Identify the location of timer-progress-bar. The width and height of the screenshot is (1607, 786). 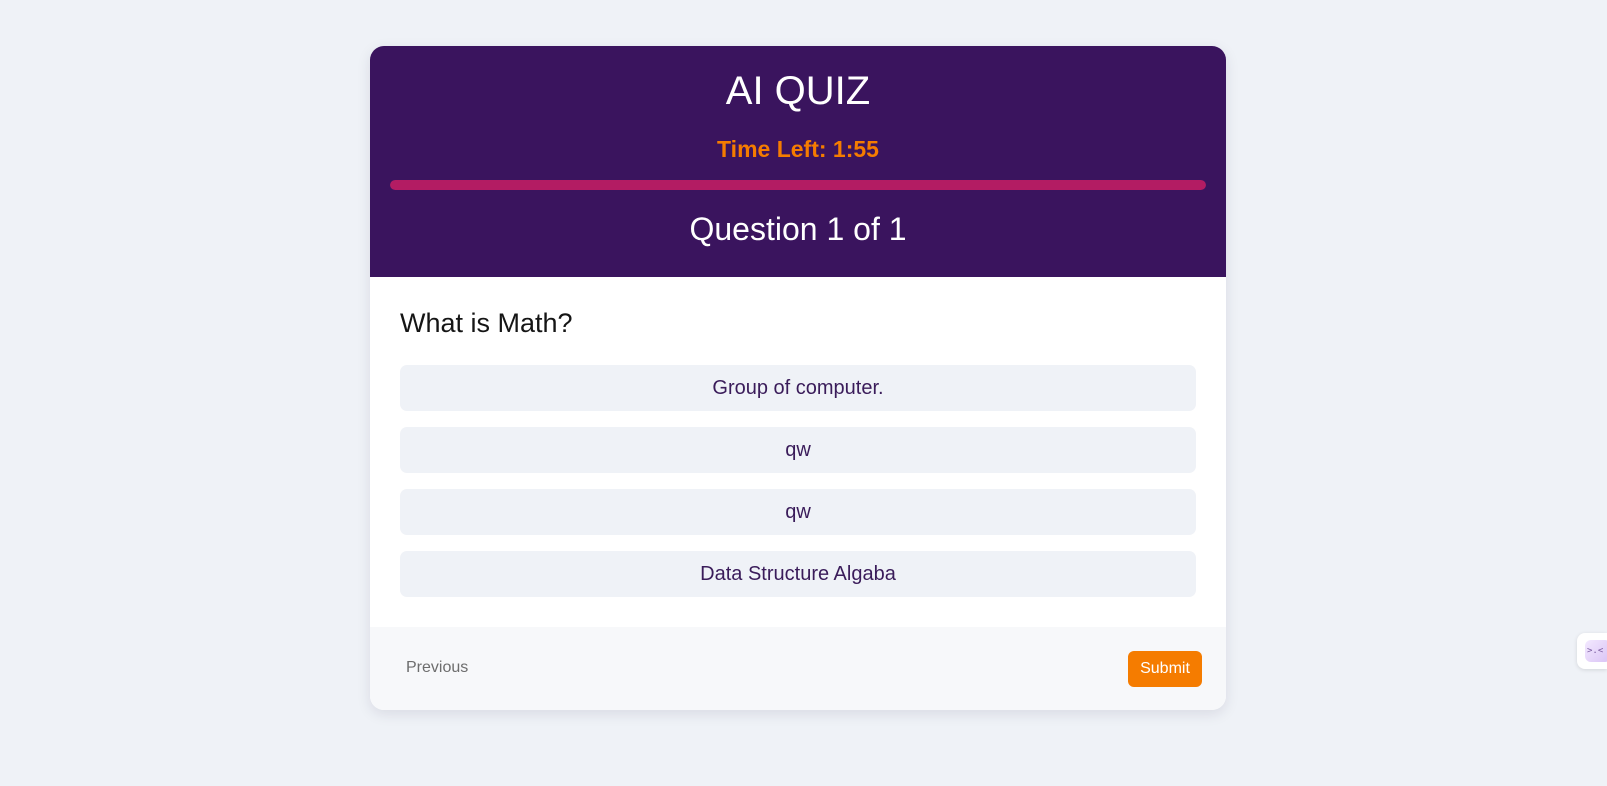
(798, 185).